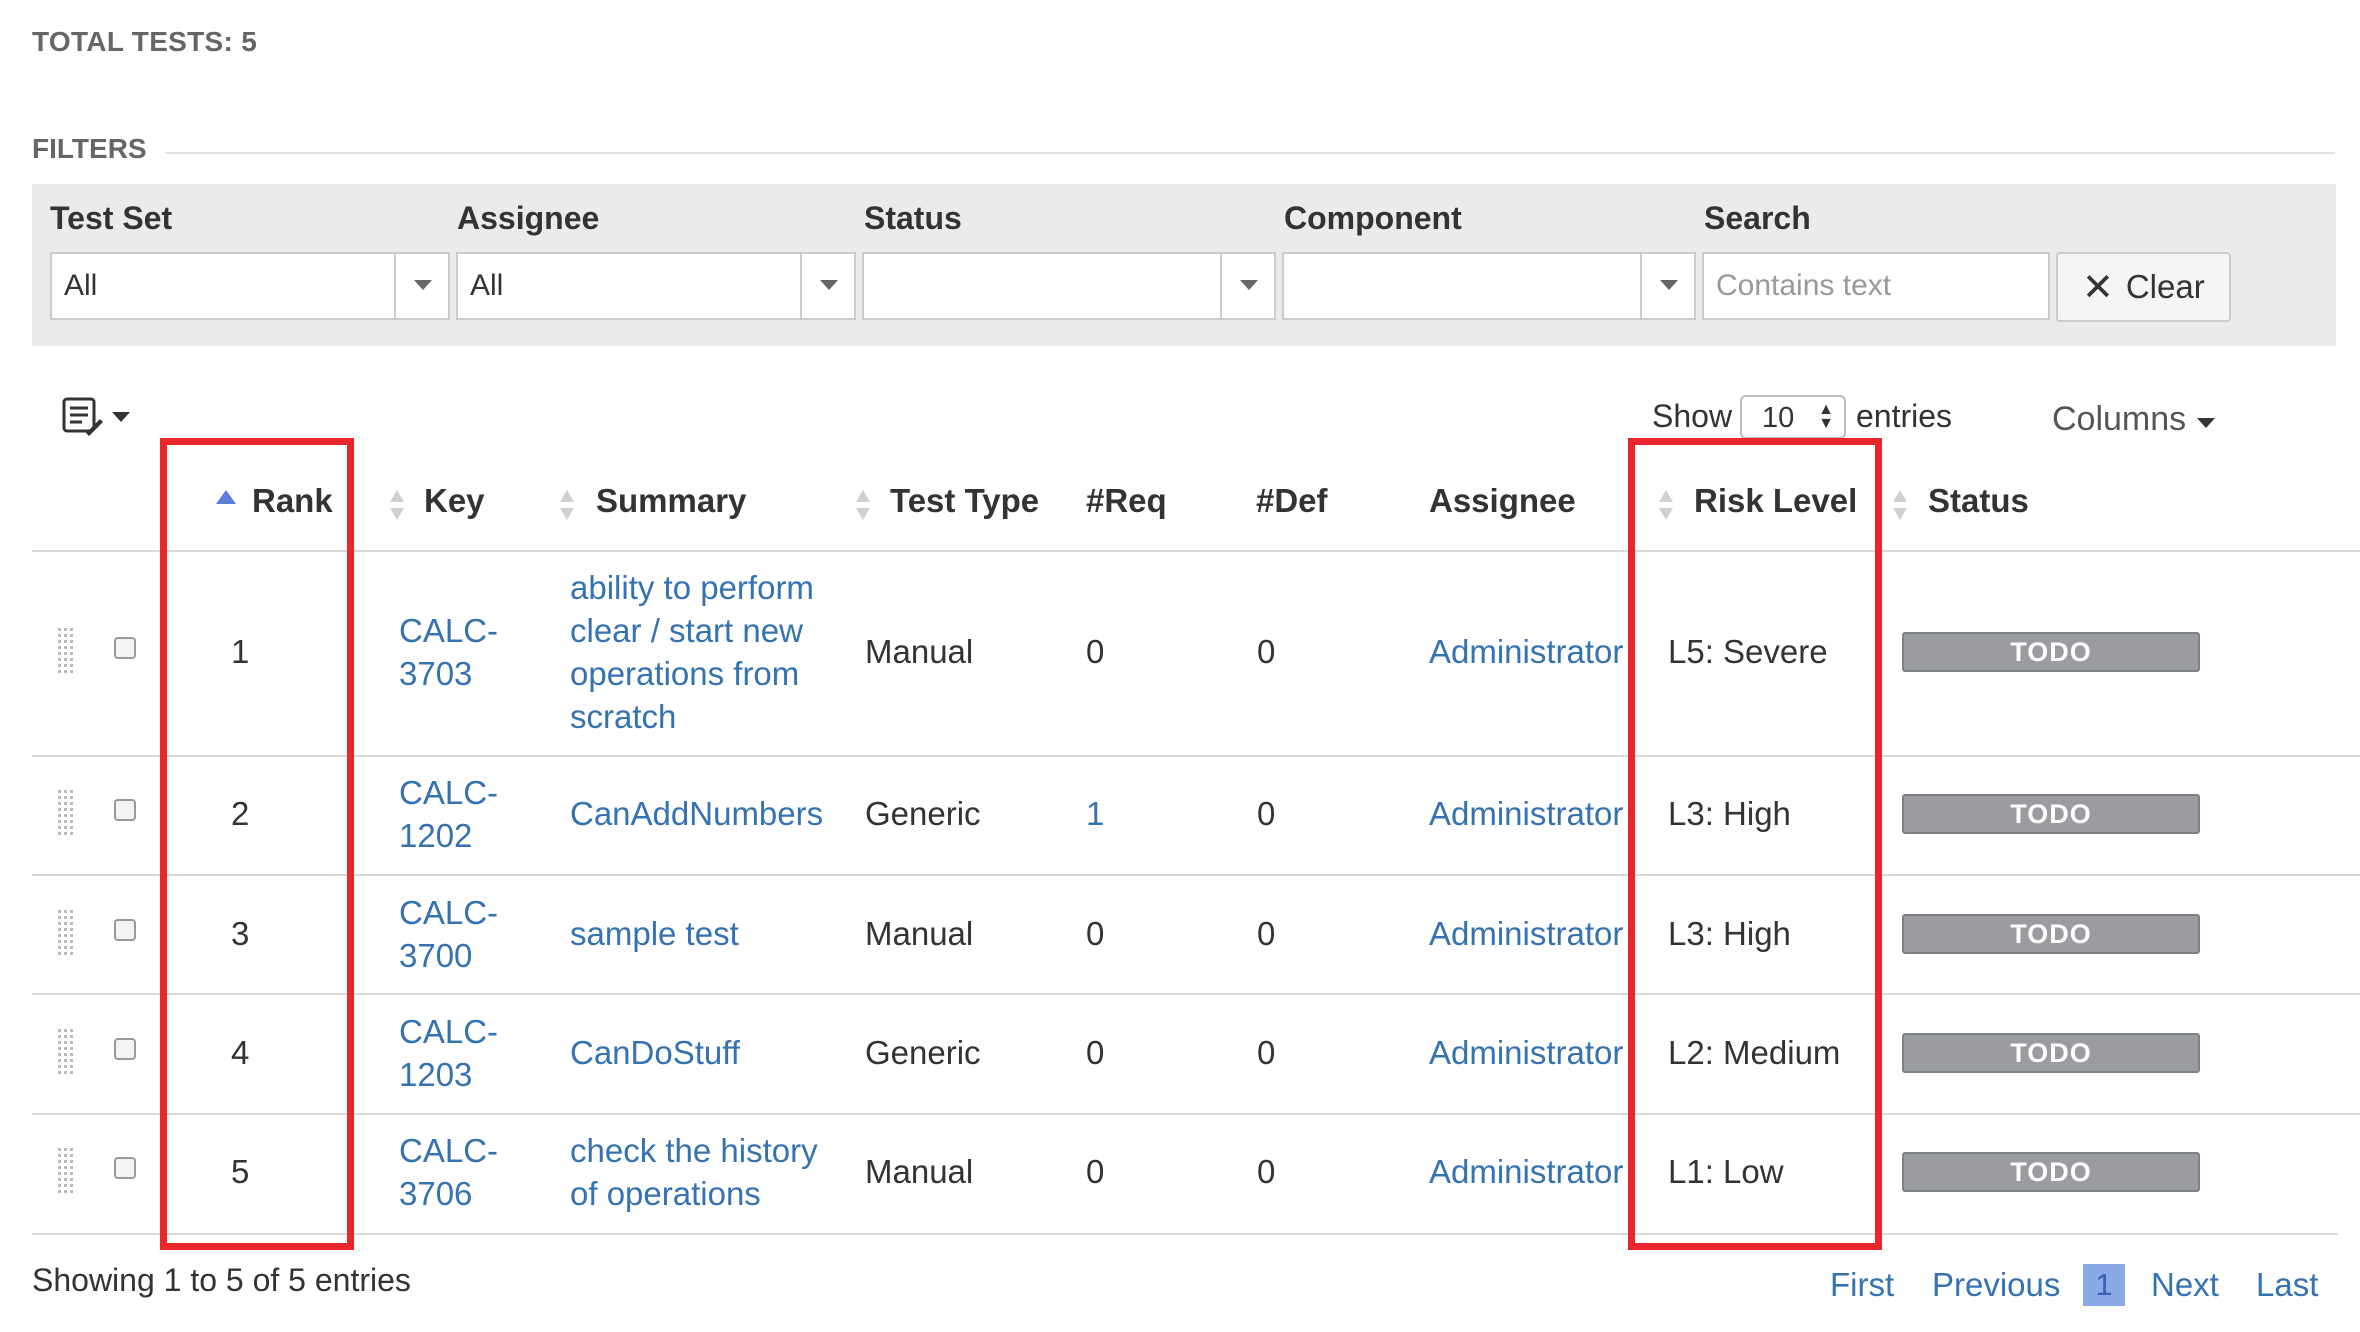 The image size is (2360, 1332). What do you see at coordinates (435, 1074) in the screenshot?
I see `key-link-line-2: 1203` at bounding box center [435, 1074].